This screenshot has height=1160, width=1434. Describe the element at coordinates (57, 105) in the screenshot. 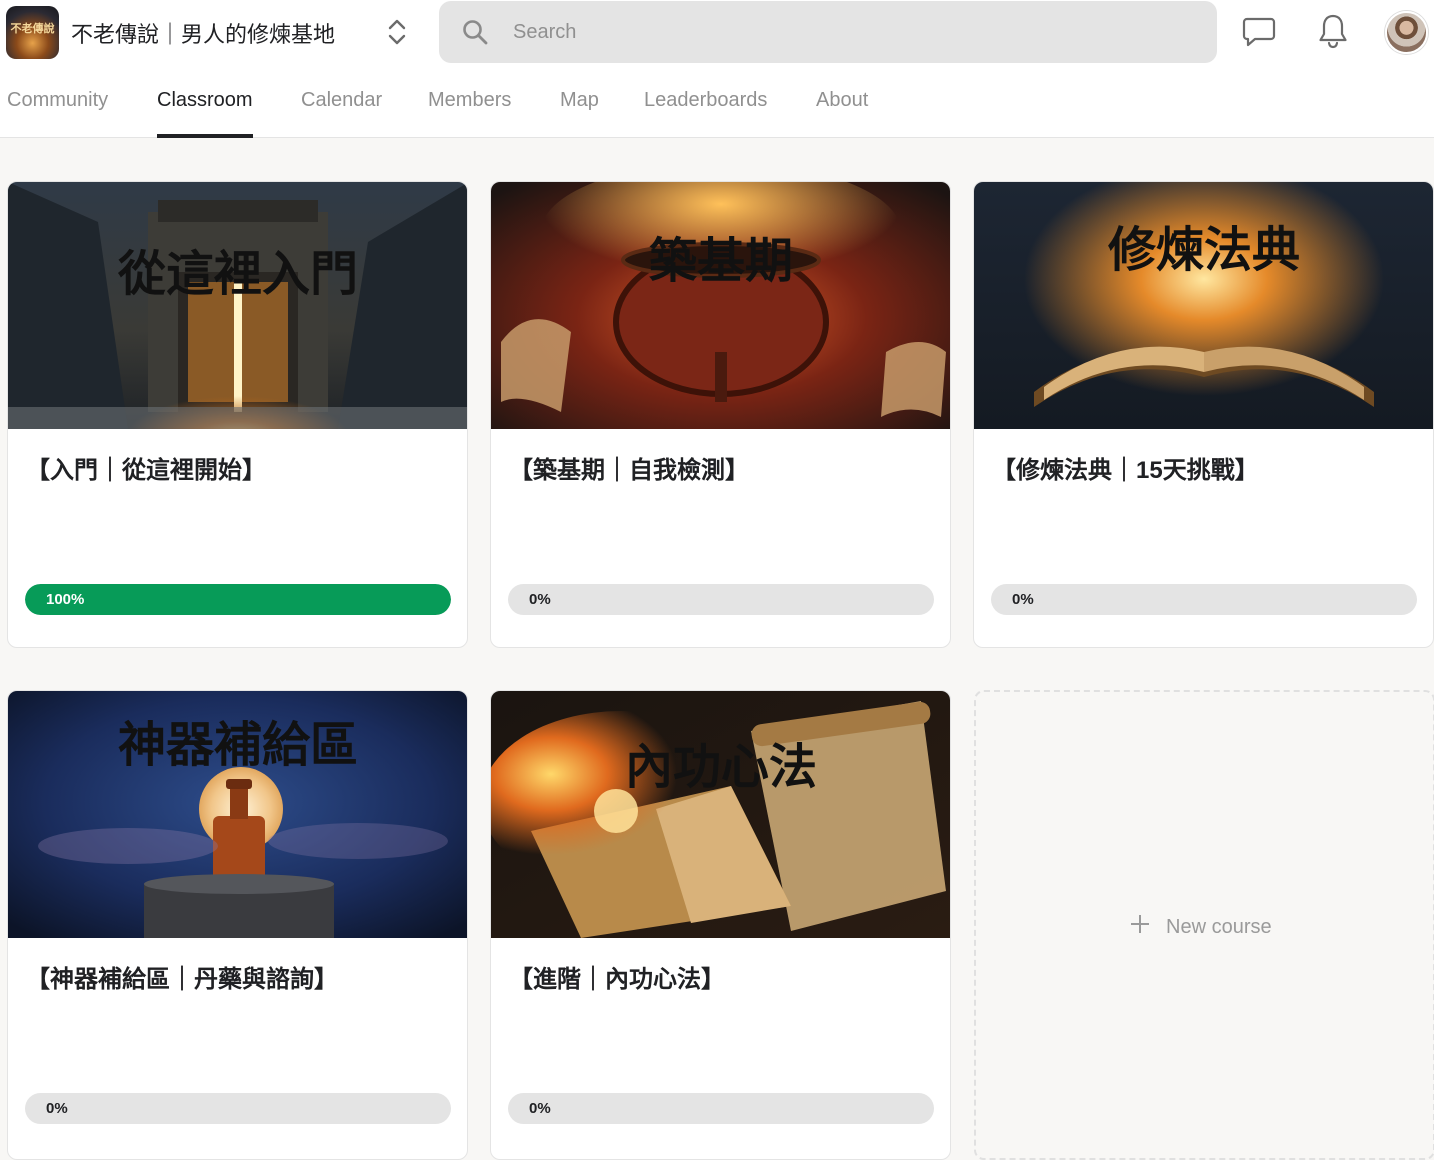

I see `tab-community: Community` at that location.